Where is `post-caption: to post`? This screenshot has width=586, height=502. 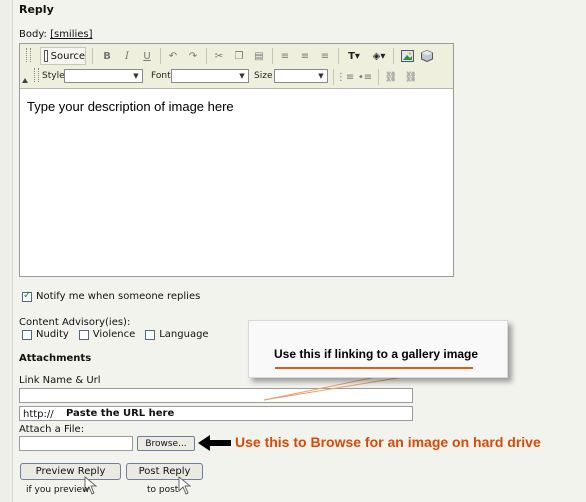 post-caption: to post is located at coordinates (163, 490).